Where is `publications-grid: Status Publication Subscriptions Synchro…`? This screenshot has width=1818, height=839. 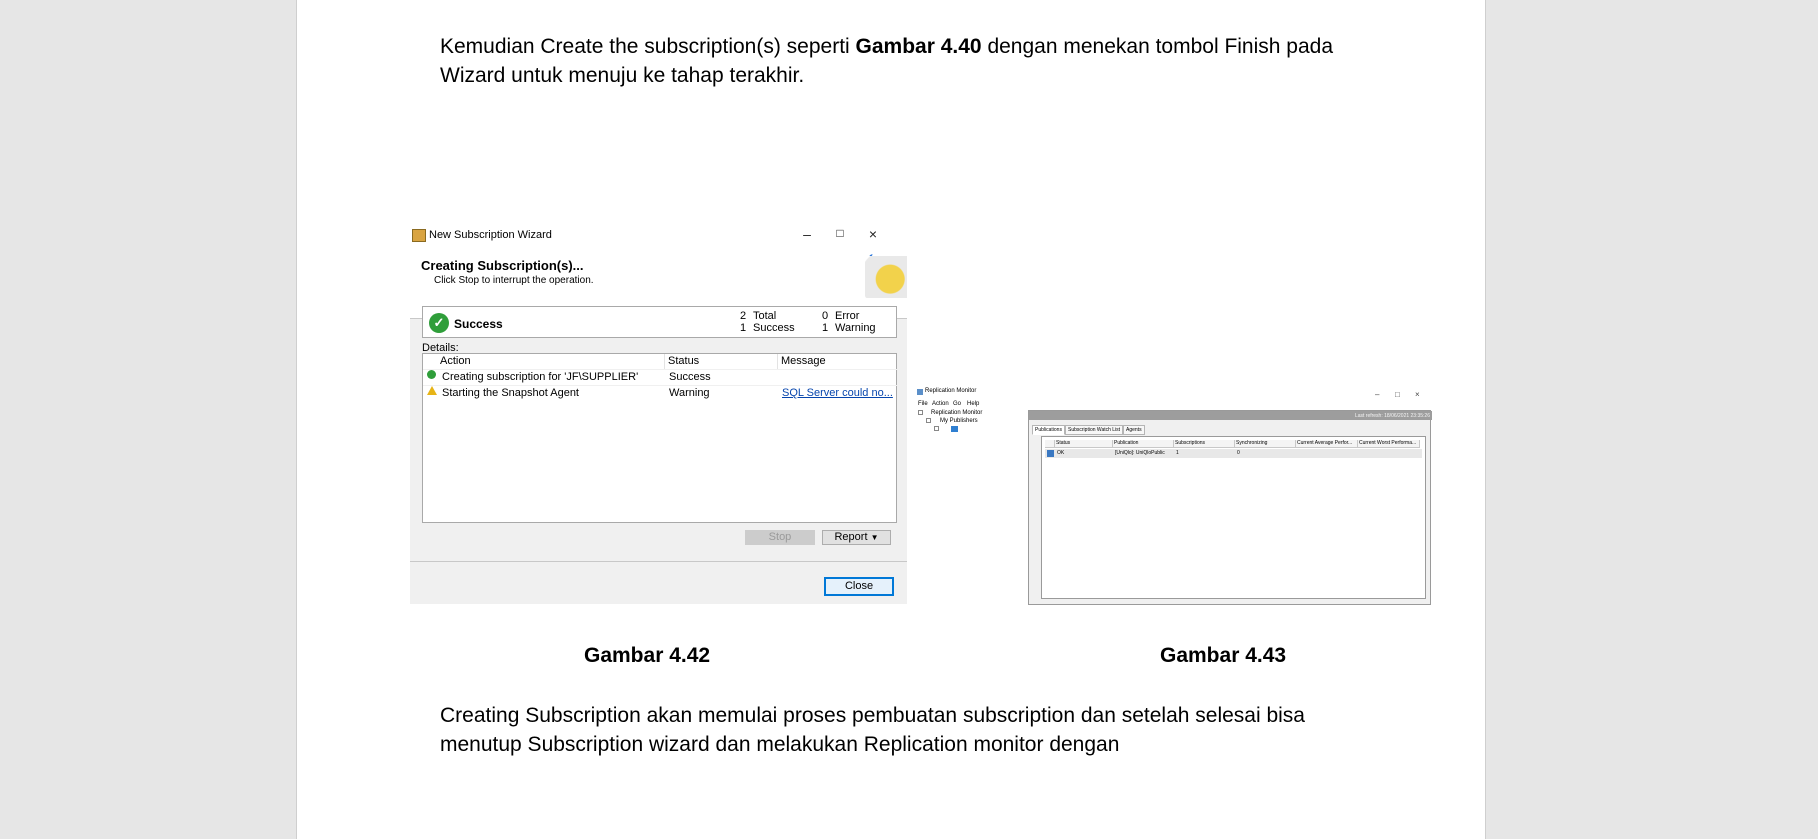
publications-grid: Status Publication Subscriptions Synchro… is located at coordinates (1233, 517).